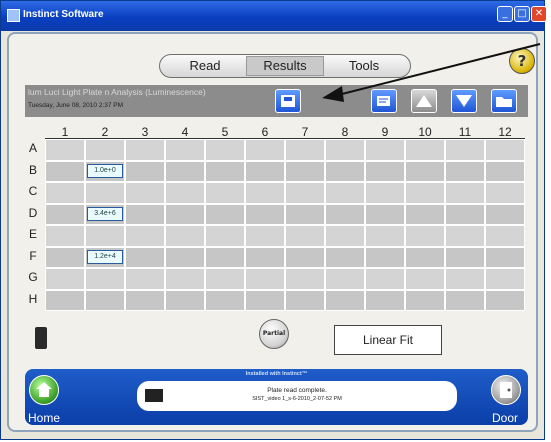 The height and width of the screenshot is (442, 551). I want to click on annotation-arrow, so click(431, 72).